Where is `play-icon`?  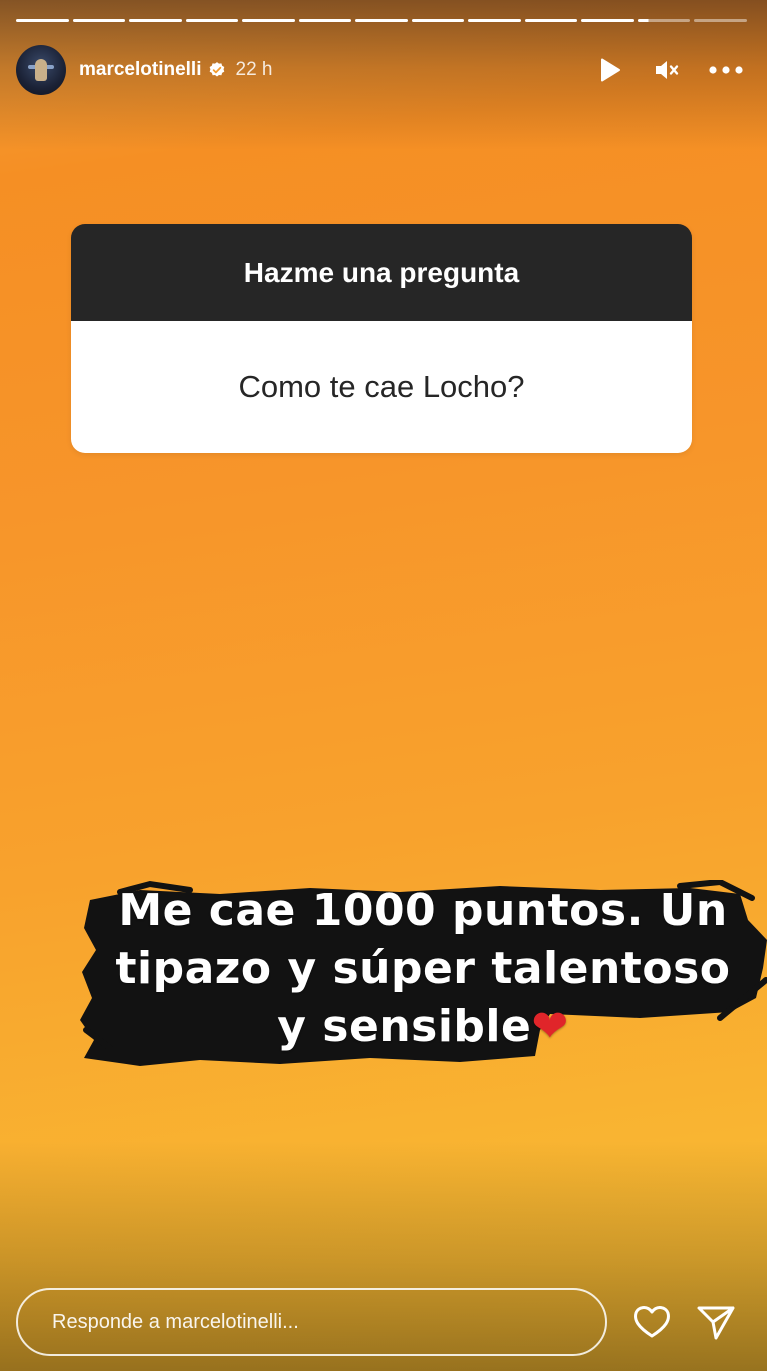
play-icon is located at coordinates (610, 70).